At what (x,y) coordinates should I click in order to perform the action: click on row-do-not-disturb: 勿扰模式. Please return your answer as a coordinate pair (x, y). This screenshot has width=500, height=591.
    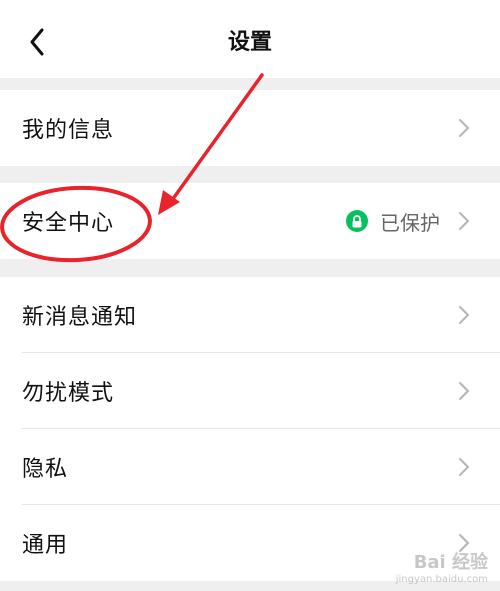
    Looking at the image, I should click on (250, 391).